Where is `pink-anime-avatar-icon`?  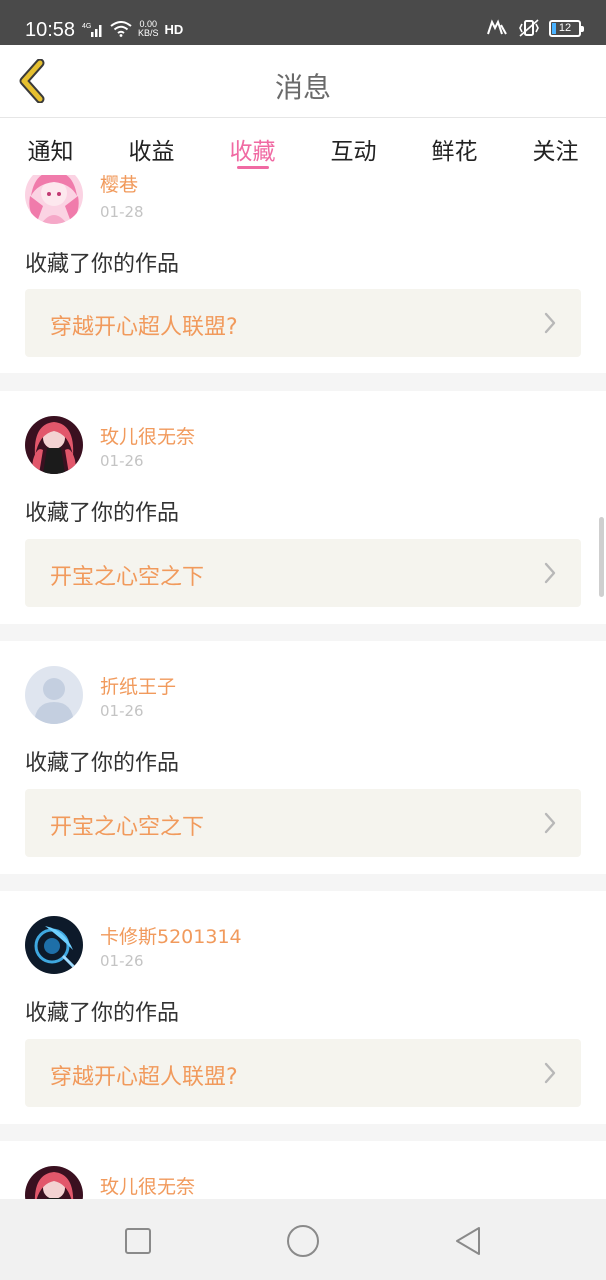
pink-anime-avatar-icon is located at coordinates (54, 199).